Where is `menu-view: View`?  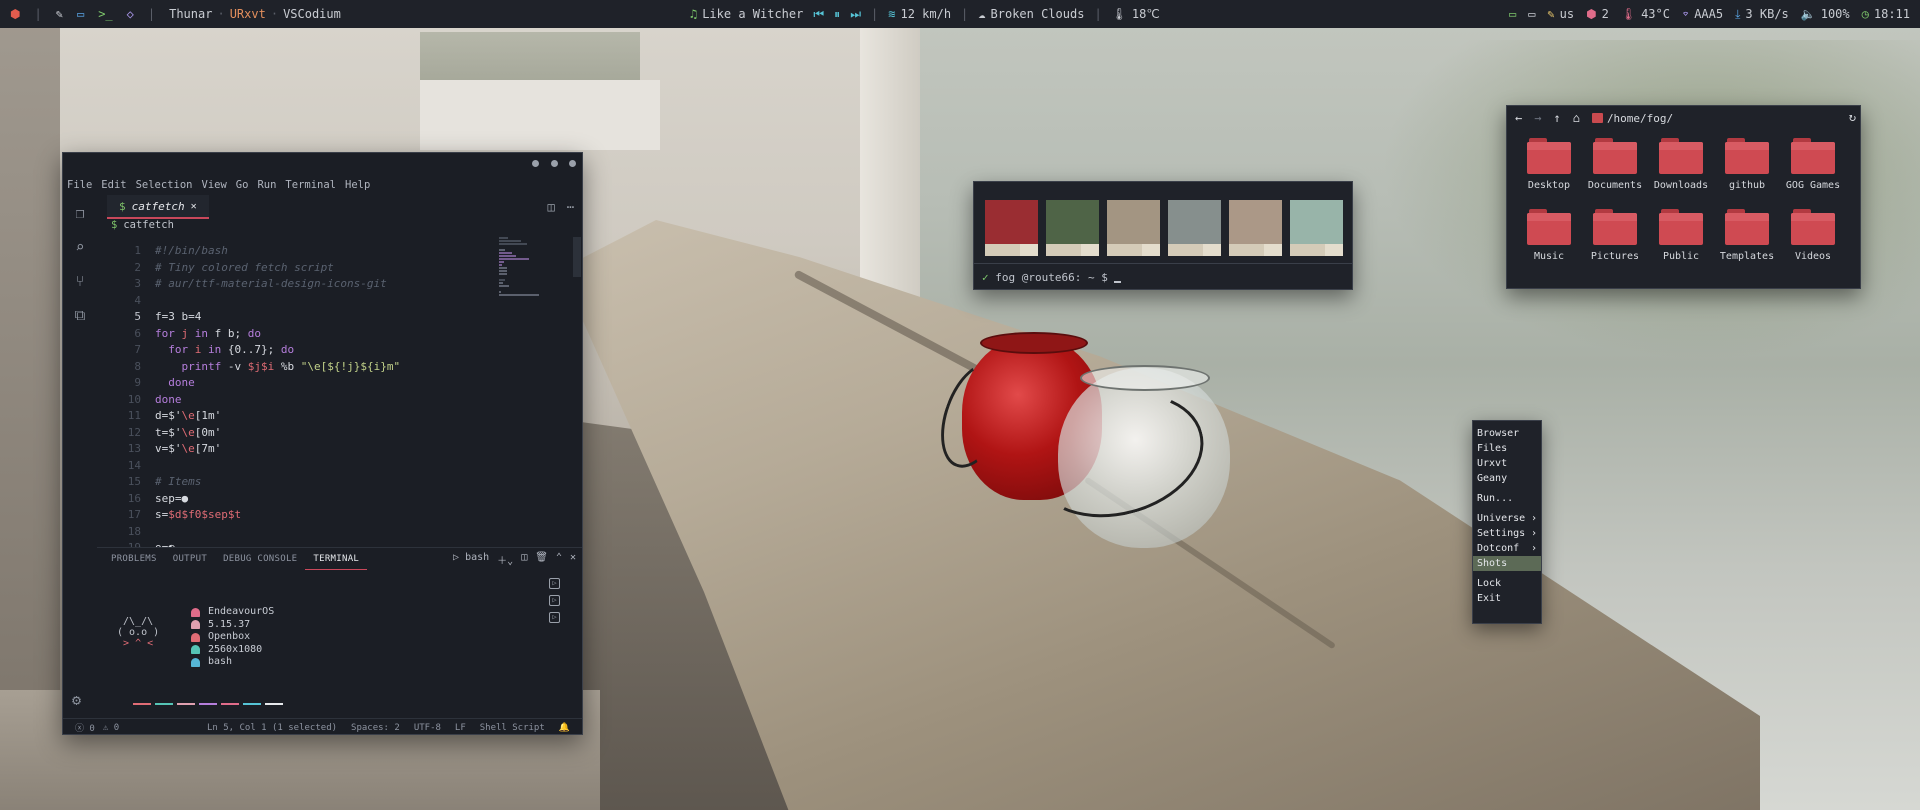 menu-view: View is located at coordinates (214, 185).